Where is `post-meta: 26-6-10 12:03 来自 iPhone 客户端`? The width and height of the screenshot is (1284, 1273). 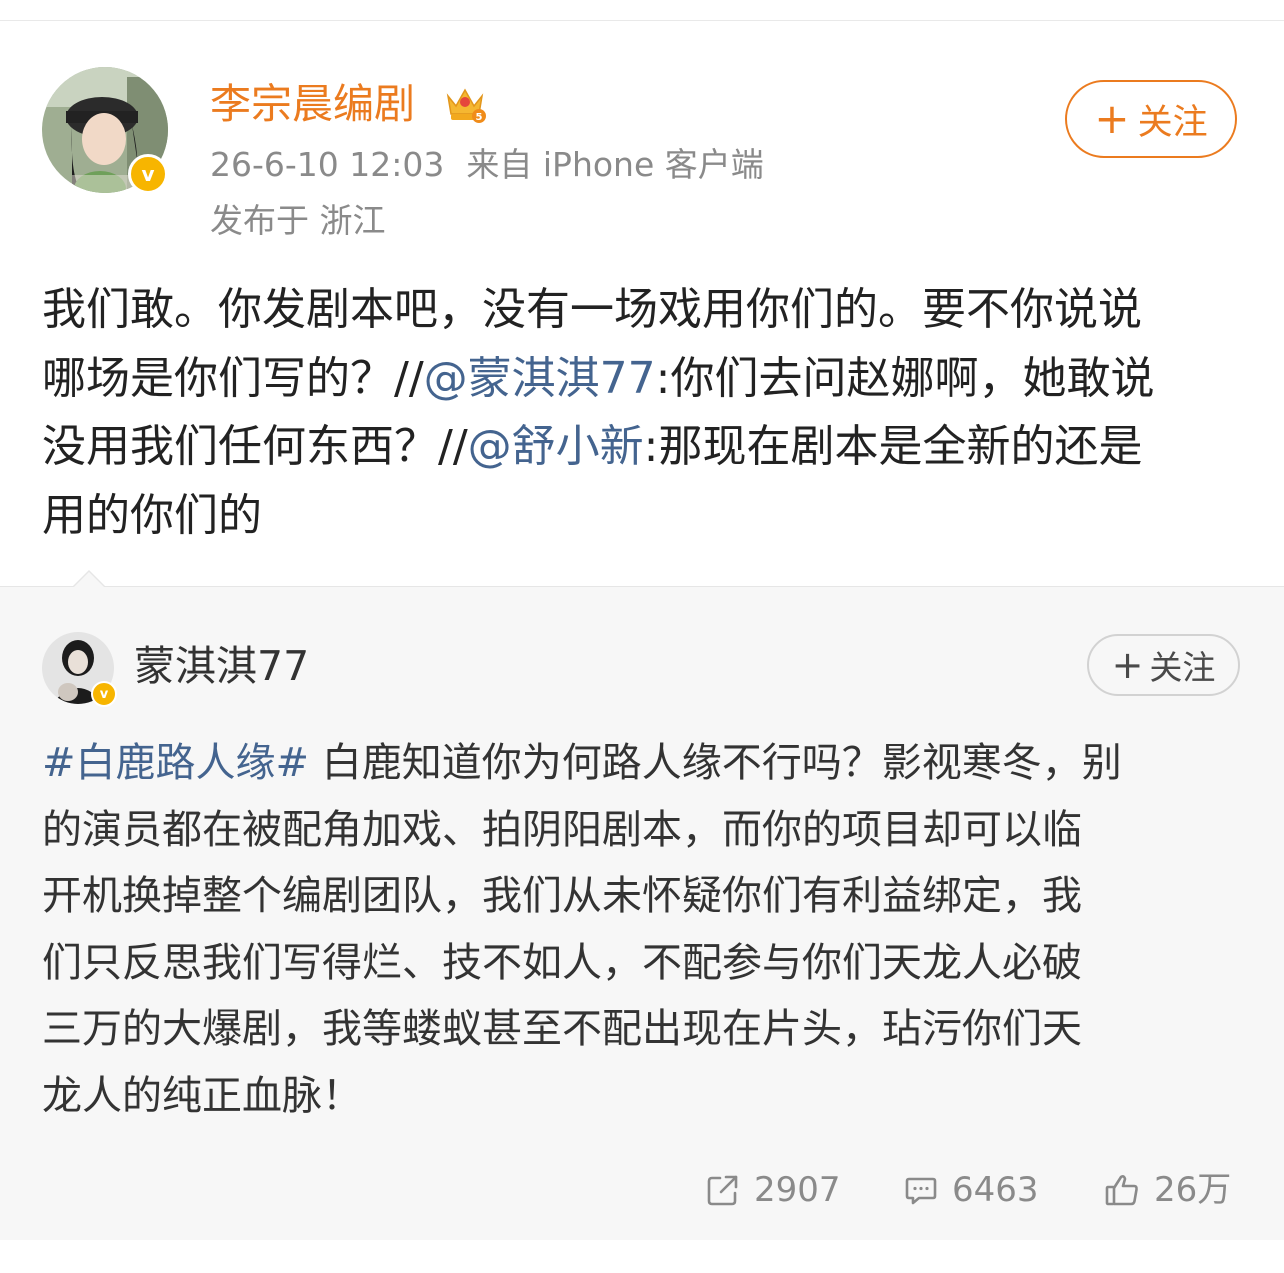
post-meta: 26-6-10 12:03 来自 iPhone 客户端 is located at coordinates (487, 165).